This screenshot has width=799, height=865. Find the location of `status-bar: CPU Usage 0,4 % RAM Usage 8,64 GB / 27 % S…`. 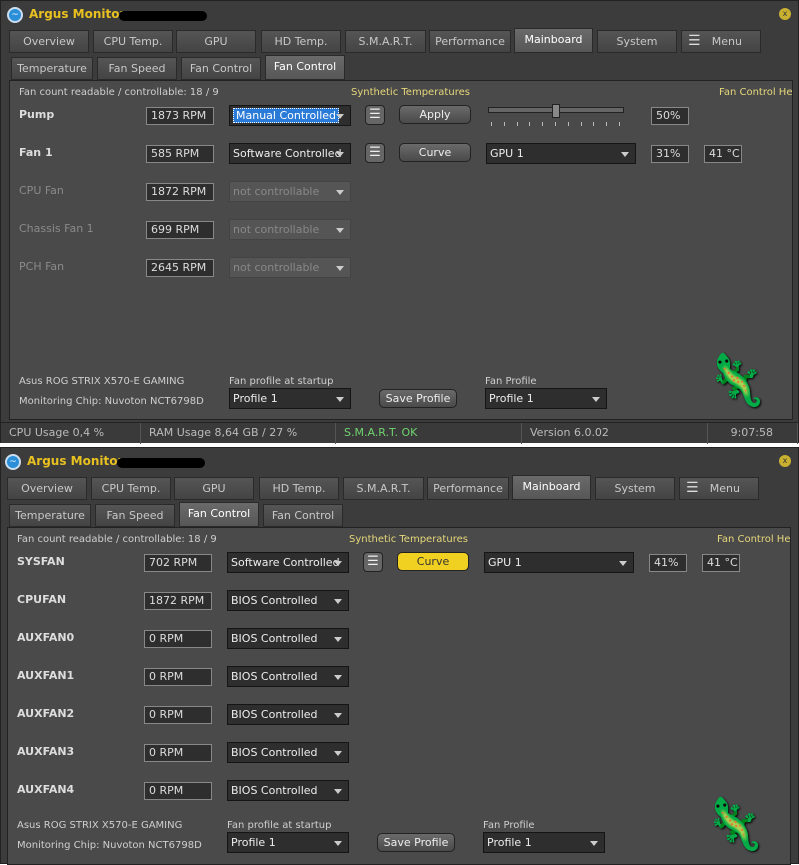

status-bar: CPU Usage 0,4 % RAM Usage 8,64 GB / 27 % S… is located at coordinates (399, 433).